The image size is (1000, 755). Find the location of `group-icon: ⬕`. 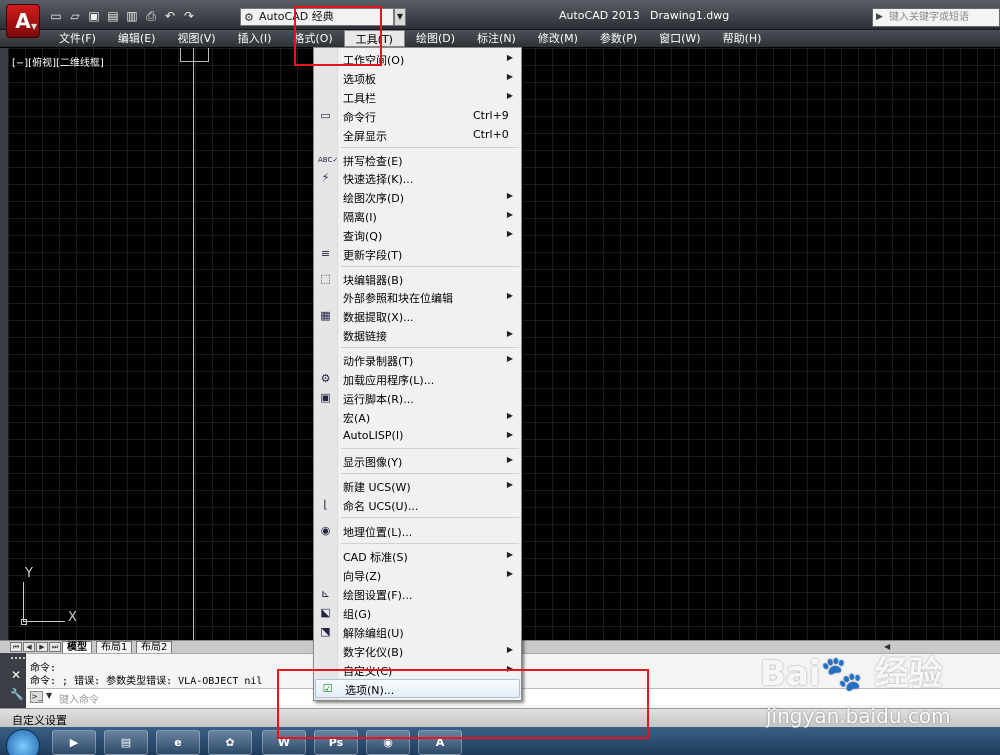

group-icon: ⬕ is located at coordinates (325, 612).